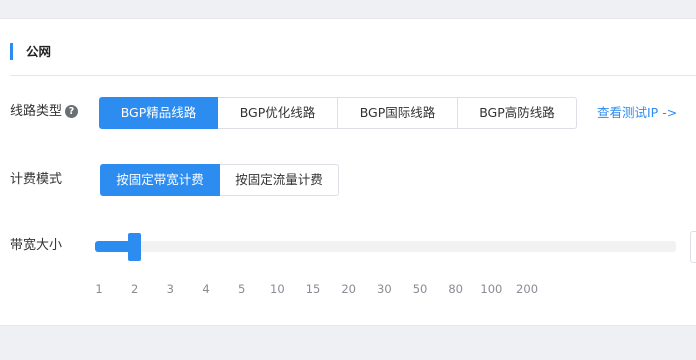  What do you see at coordinates (36, 179) in the screenshot?
I see `billing-mode-label: 计费模式` at bounding box center [36, 179].